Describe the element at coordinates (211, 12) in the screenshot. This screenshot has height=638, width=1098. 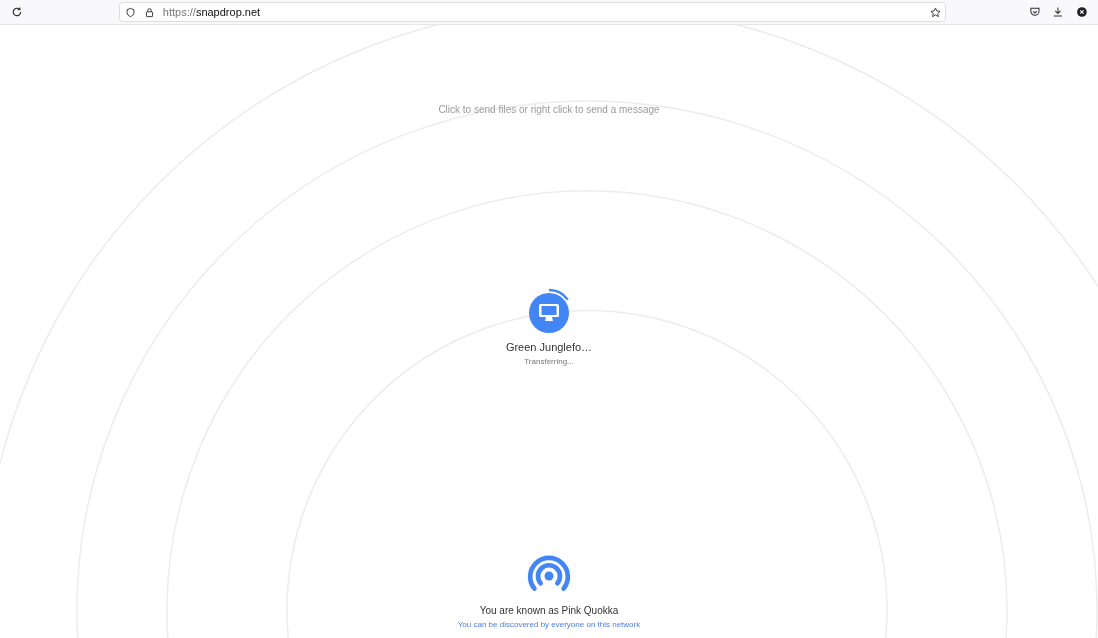
I see `url-text: https://snapdrop.net` at that location.